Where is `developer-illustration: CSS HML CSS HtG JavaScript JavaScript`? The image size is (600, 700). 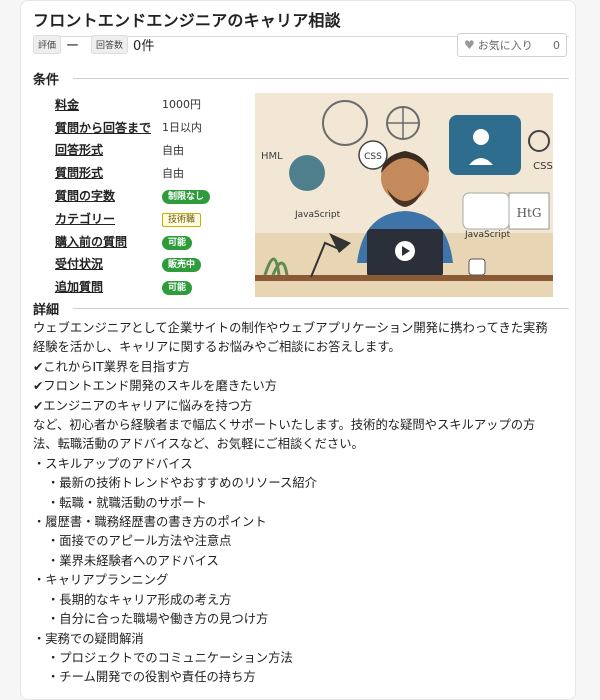 developer-illustration: CSS HML CSS HtG JavaScript JavaScript is located at coordinates (404, 195).